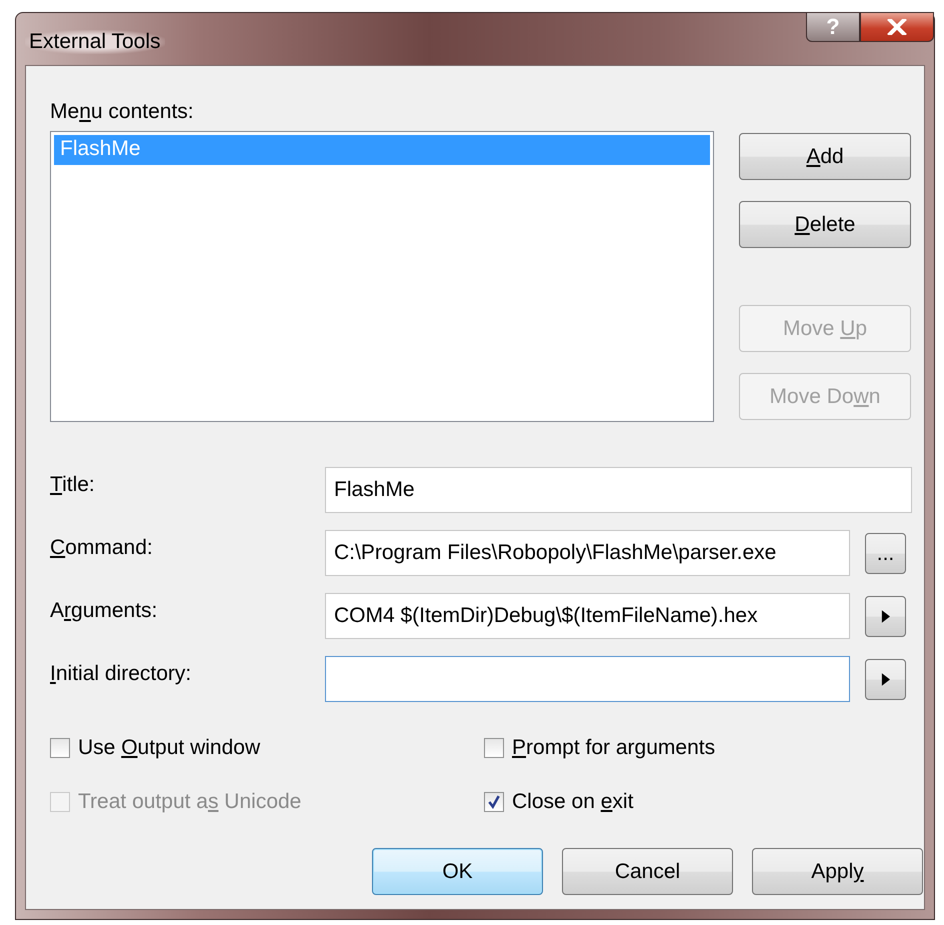 The width and height of the screenshot is (944, 925). Describe the element at coordinates (587, 553) in the screenshot. I see `text-field: C:\Program Files\Robopoly\FlashMe\parser.exe` at that location.